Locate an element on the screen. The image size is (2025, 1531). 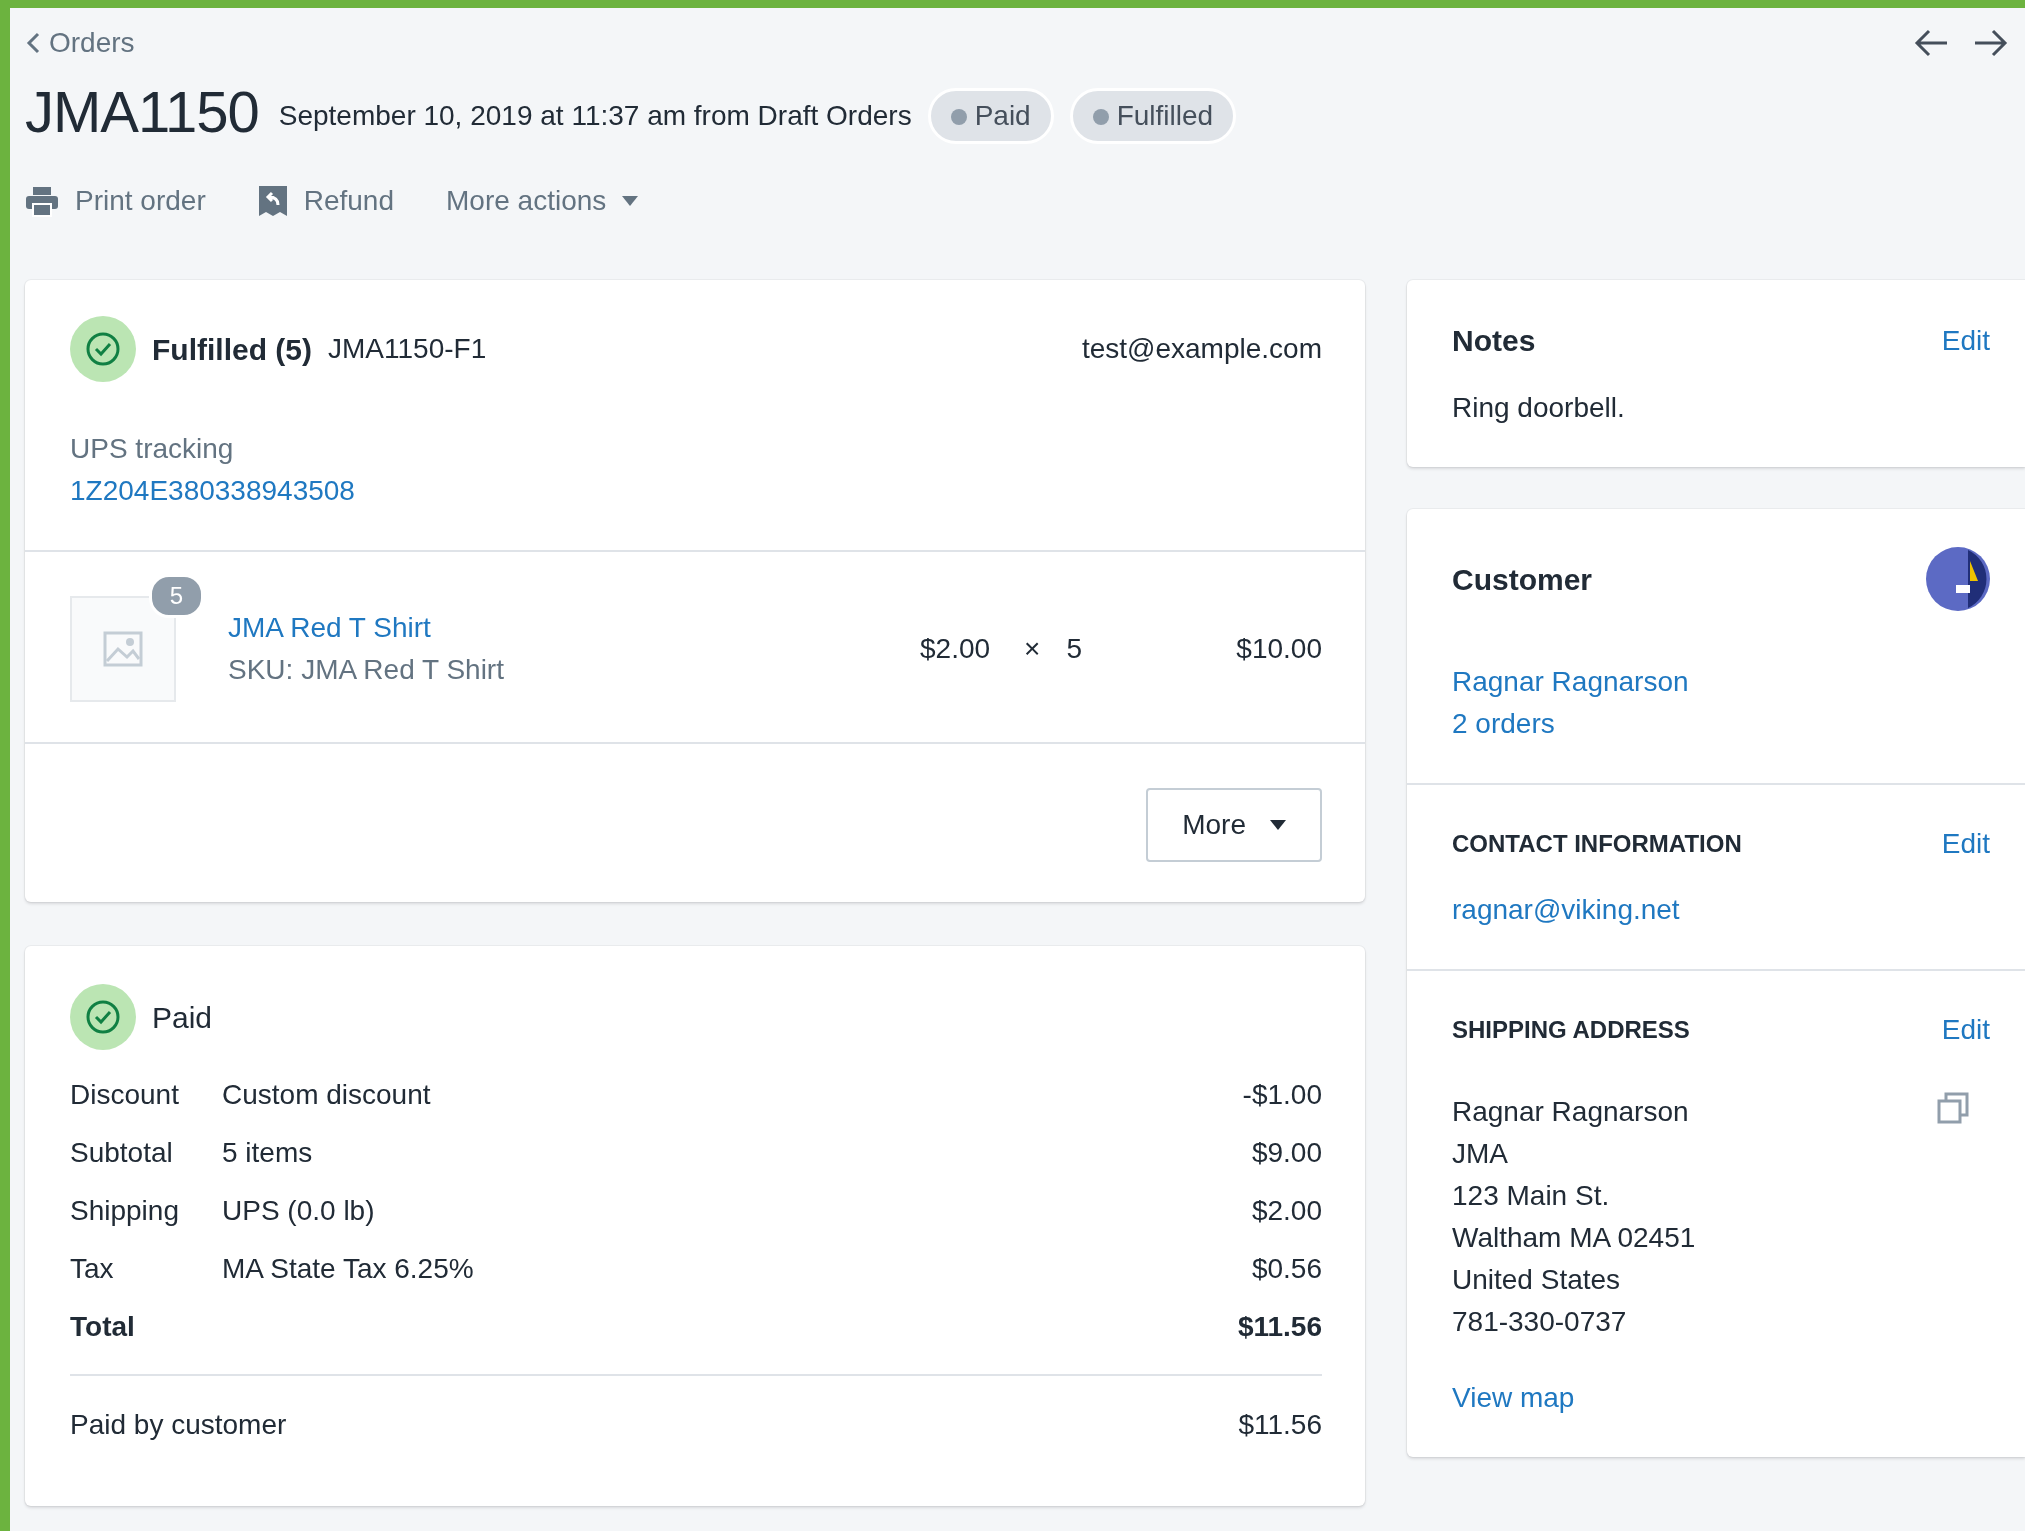
more-button: More is located at coordinates (1234, 825).